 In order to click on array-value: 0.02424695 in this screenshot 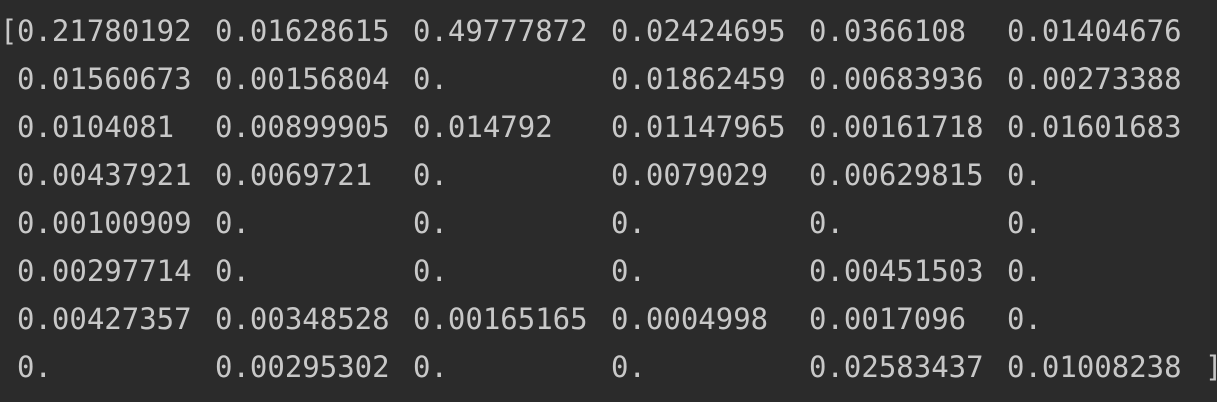, I will do `click(698, 31)`.